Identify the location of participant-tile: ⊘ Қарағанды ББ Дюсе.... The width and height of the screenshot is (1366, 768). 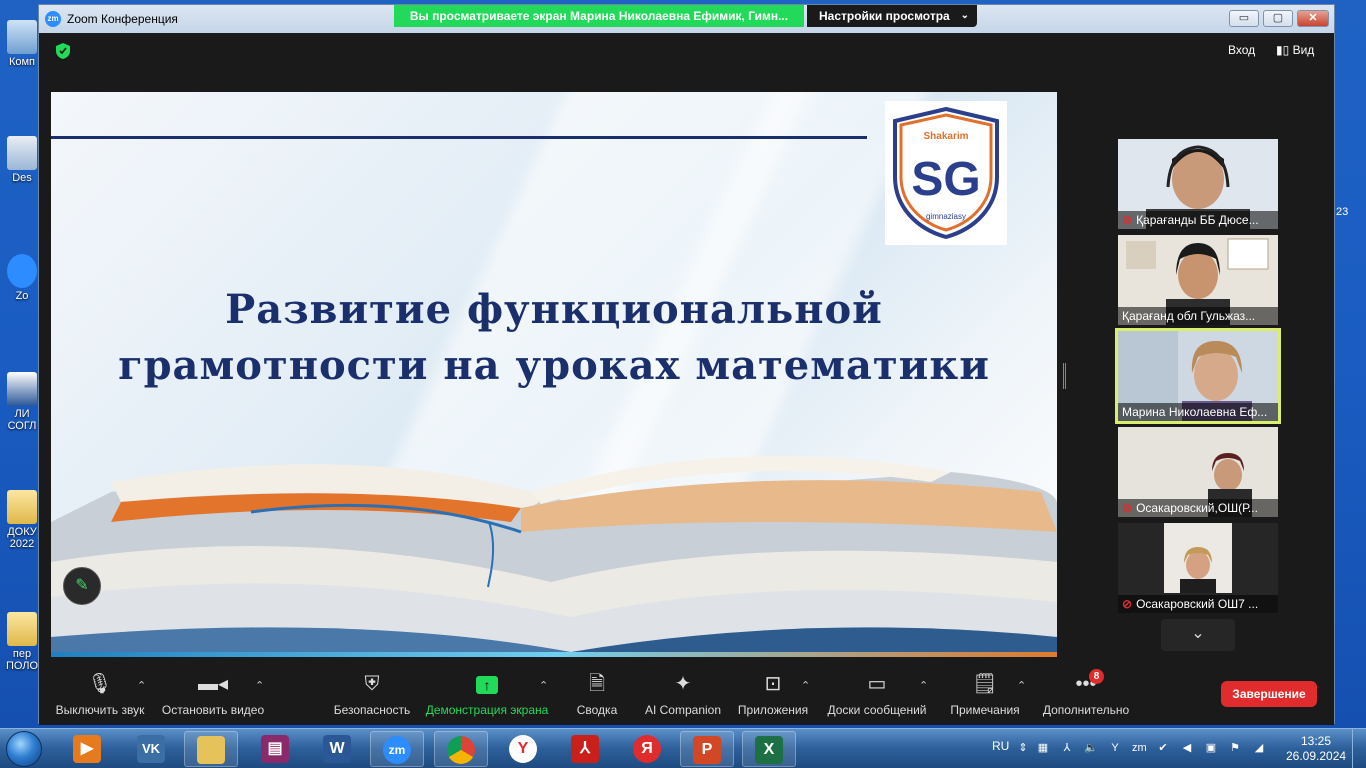
(1198, 184).